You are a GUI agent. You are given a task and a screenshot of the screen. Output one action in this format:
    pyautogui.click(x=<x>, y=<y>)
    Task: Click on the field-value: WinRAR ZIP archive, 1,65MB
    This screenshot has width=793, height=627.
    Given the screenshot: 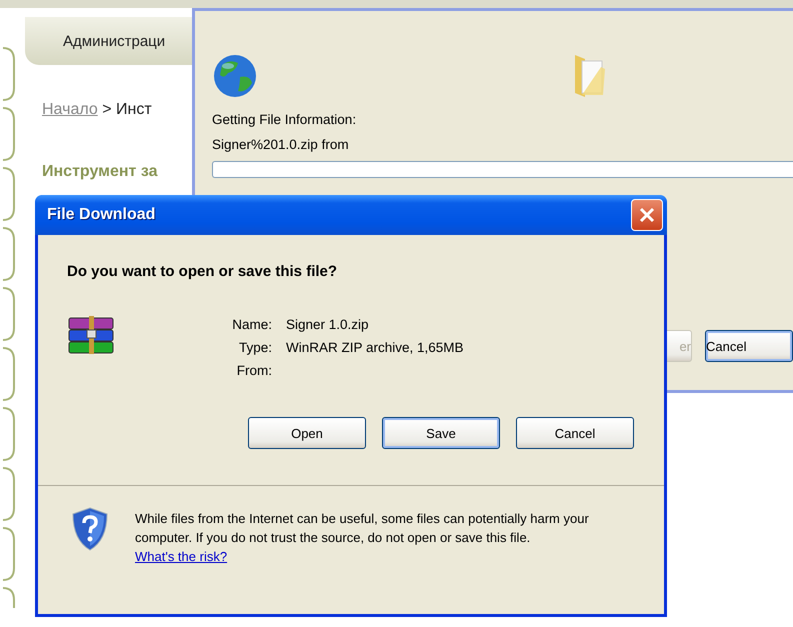 What is the action you would take?
    pyautogui.click(x=375, y=347)
    